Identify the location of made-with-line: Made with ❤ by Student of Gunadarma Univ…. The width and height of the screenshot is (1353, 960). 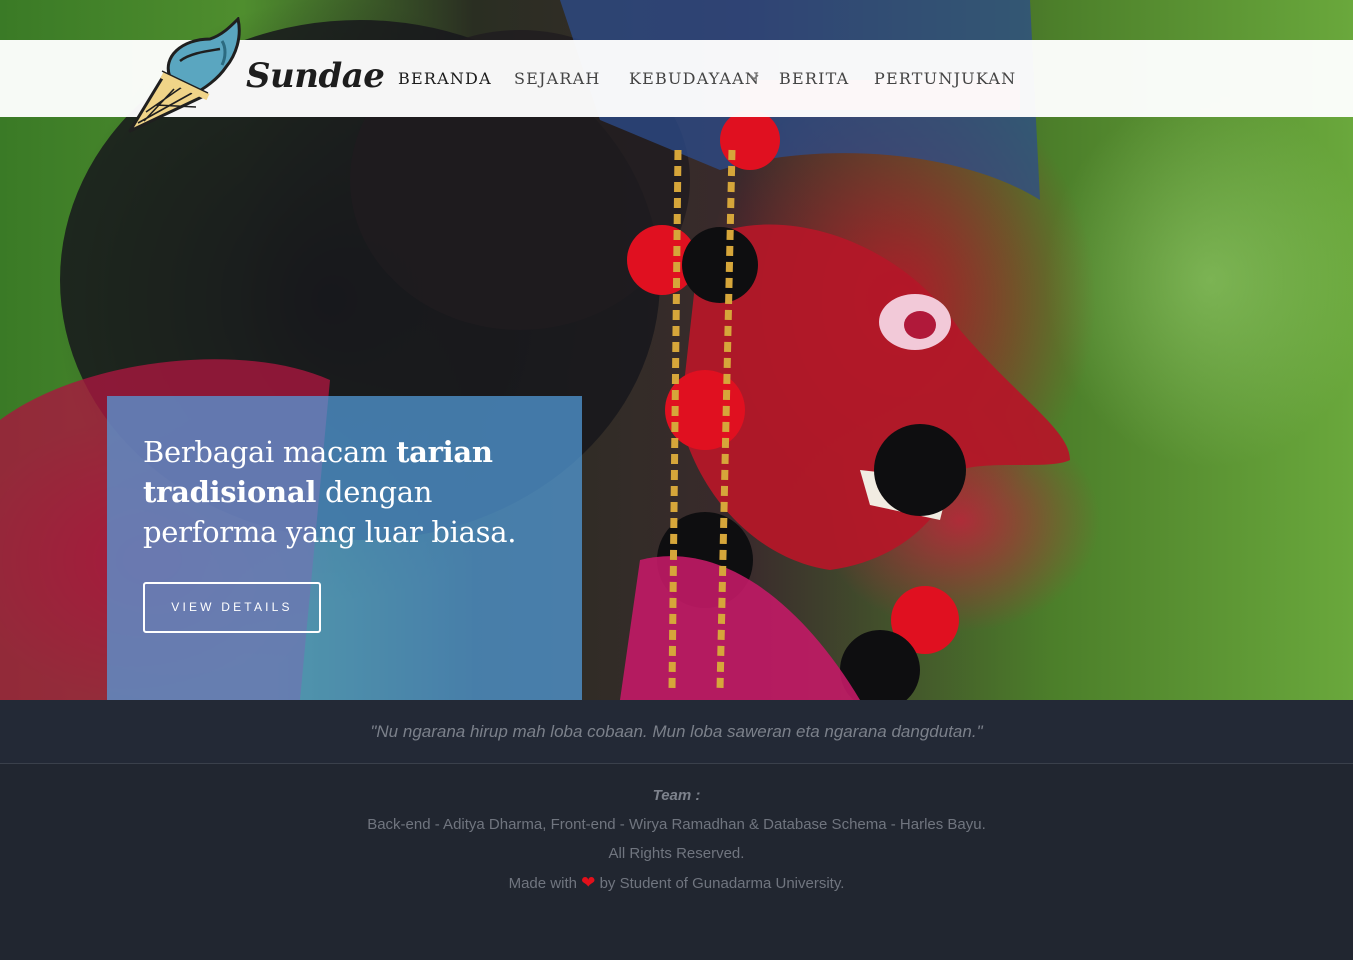
(676, 883).